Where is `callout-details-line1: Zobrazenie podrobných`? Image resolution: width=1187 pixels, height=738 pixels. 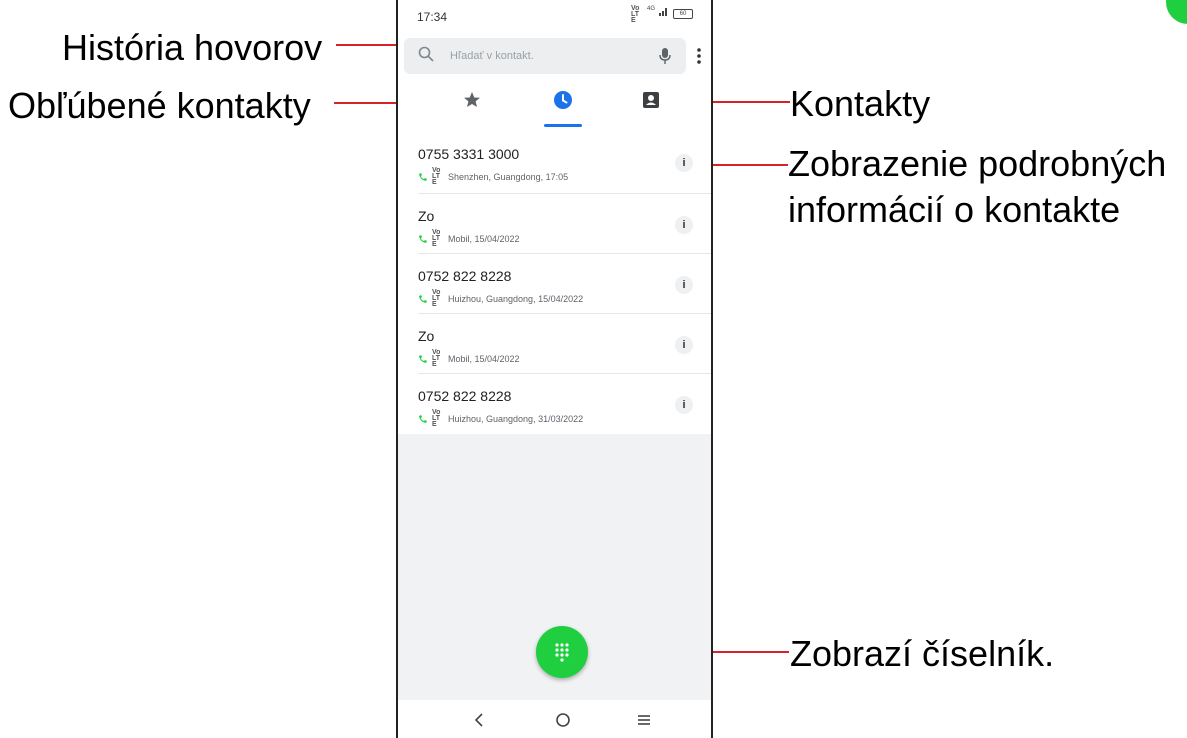 callout-details-line1: Zobrazenie podrobných is located at coordinates (977, 163).